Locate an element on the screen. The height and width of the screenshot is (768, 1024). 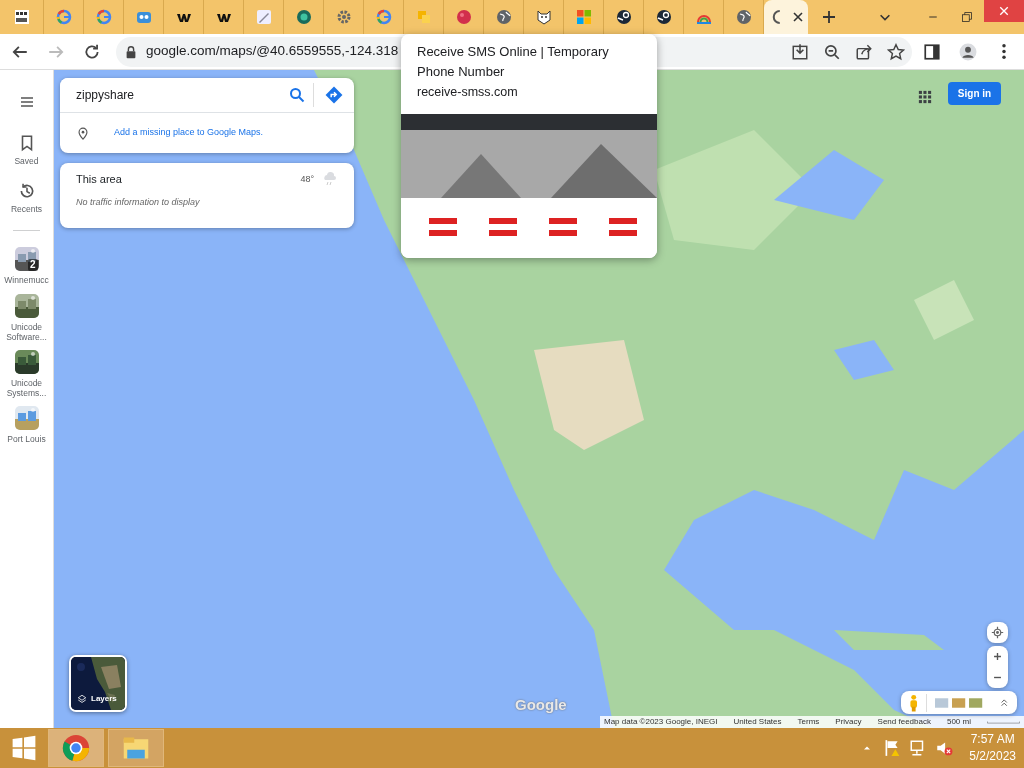
circle-icon is located at coordinates (303, 17).